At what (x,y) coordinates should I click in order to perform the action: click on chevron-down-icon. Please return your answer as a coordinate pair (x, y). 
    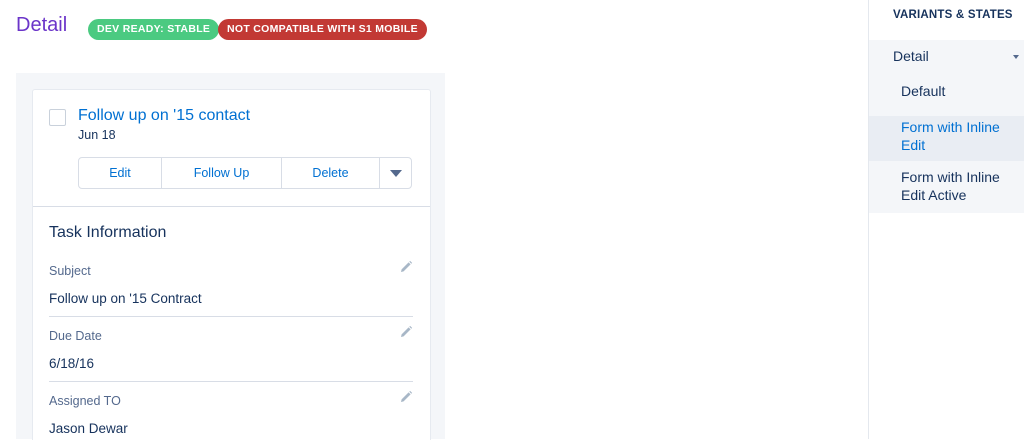
    Looking at the image, I should click on (396, 173).